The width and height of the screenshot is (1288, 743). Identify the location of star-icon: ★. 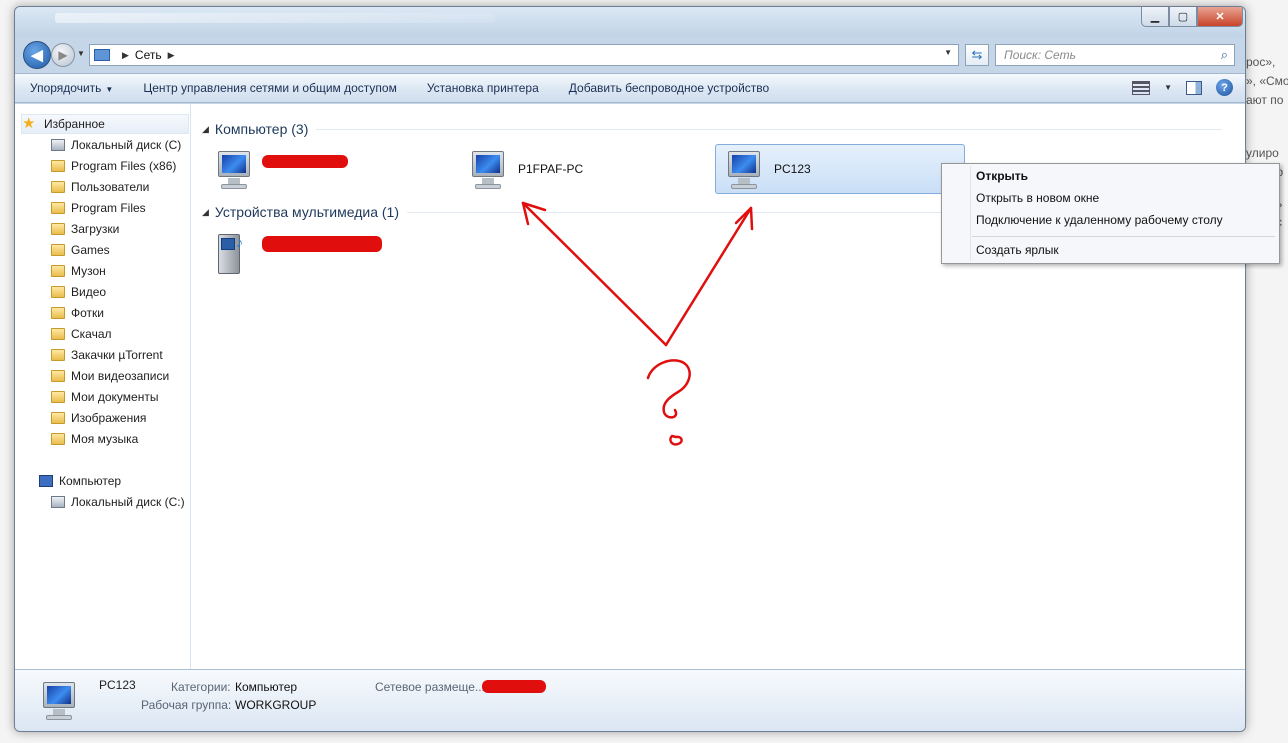
(29, 123).